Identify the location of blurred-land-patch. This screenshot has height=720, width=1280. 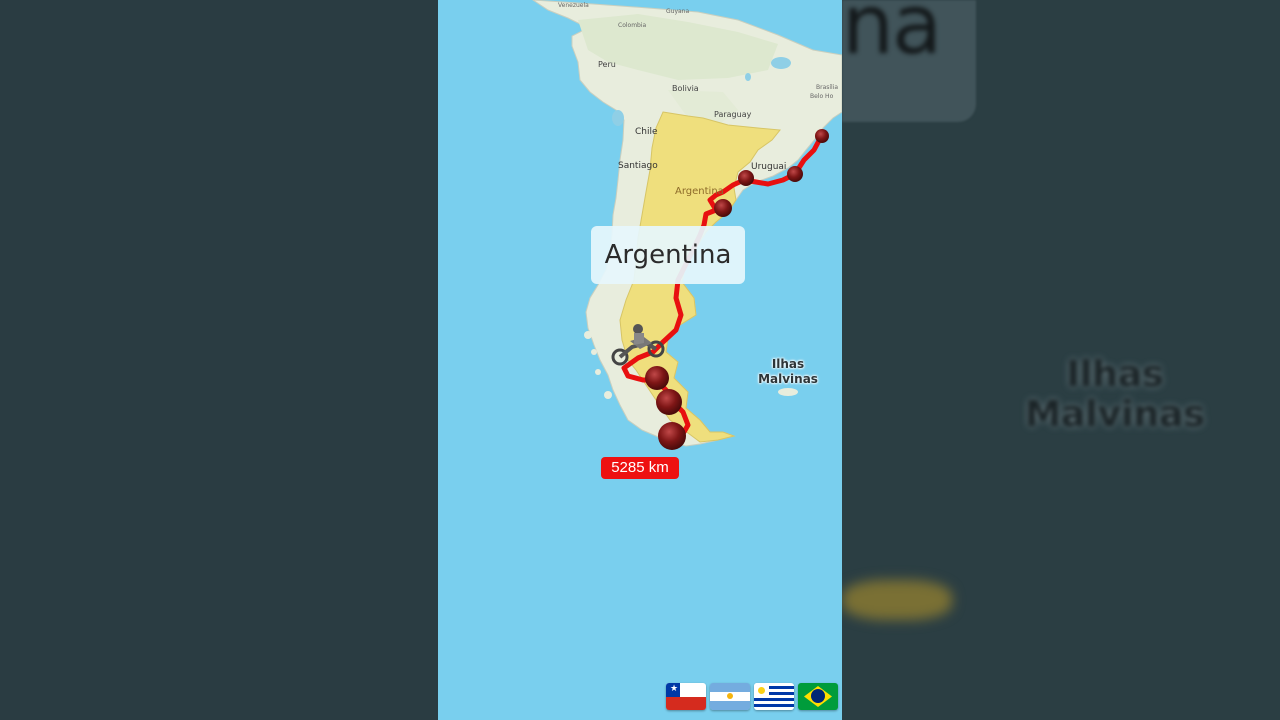
(897, 600).